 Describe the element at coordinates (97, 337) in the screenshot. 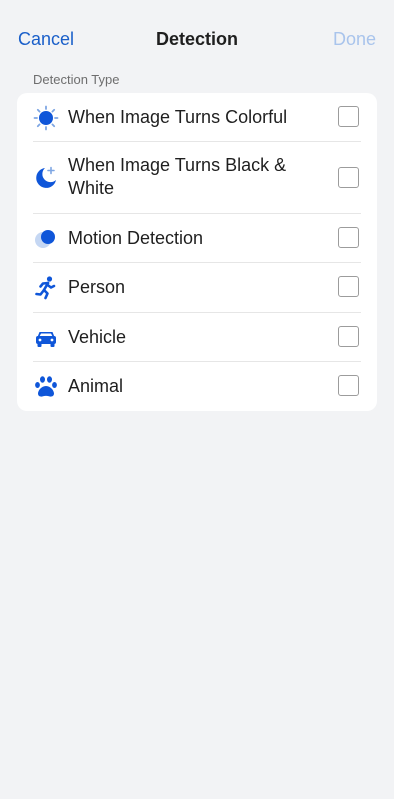

I see `item-label: Vehicle` at that location.